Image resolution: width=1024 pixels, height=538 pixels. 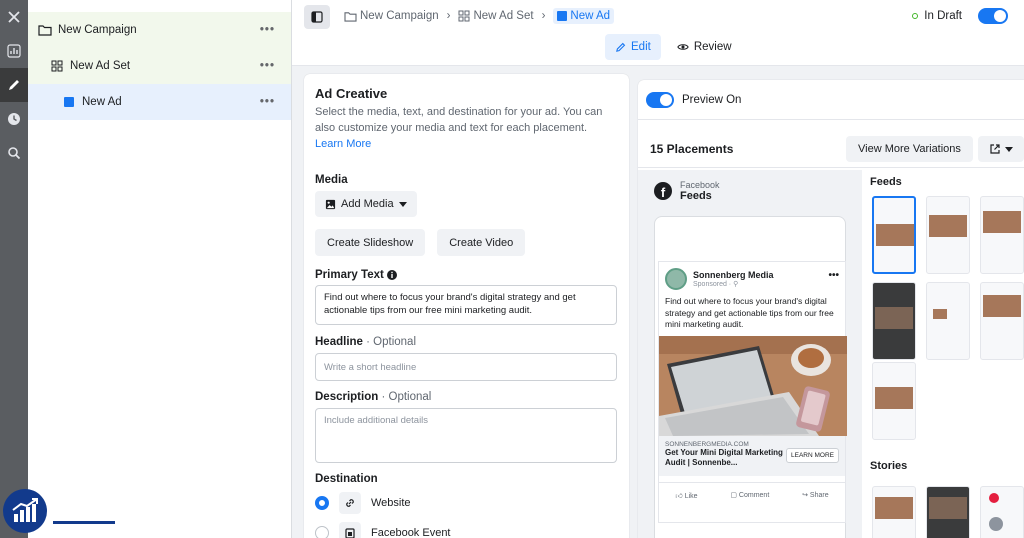 I want to click on logo-underline, so click(x=84, y=522).